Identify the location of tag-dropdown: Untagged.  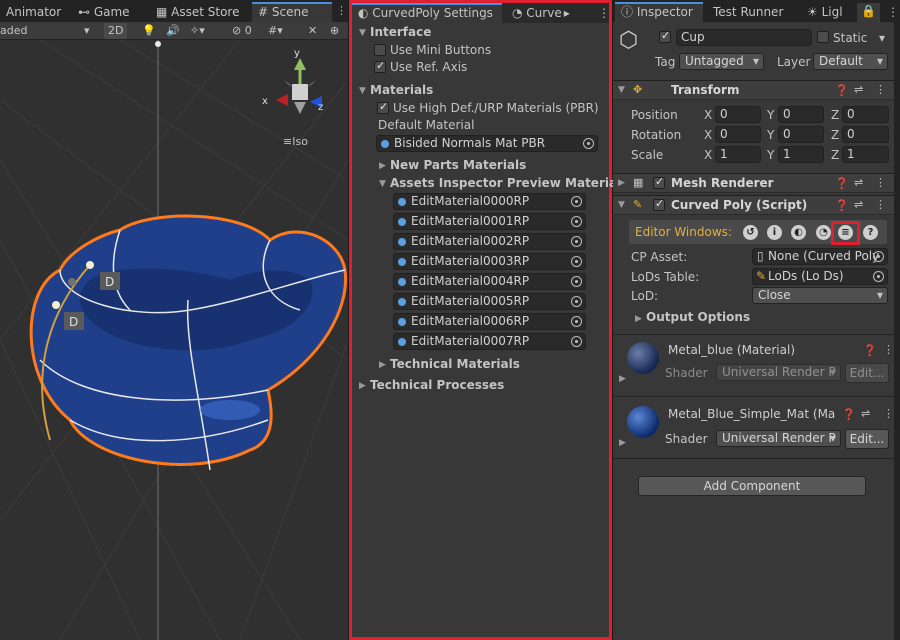
(721, 61).